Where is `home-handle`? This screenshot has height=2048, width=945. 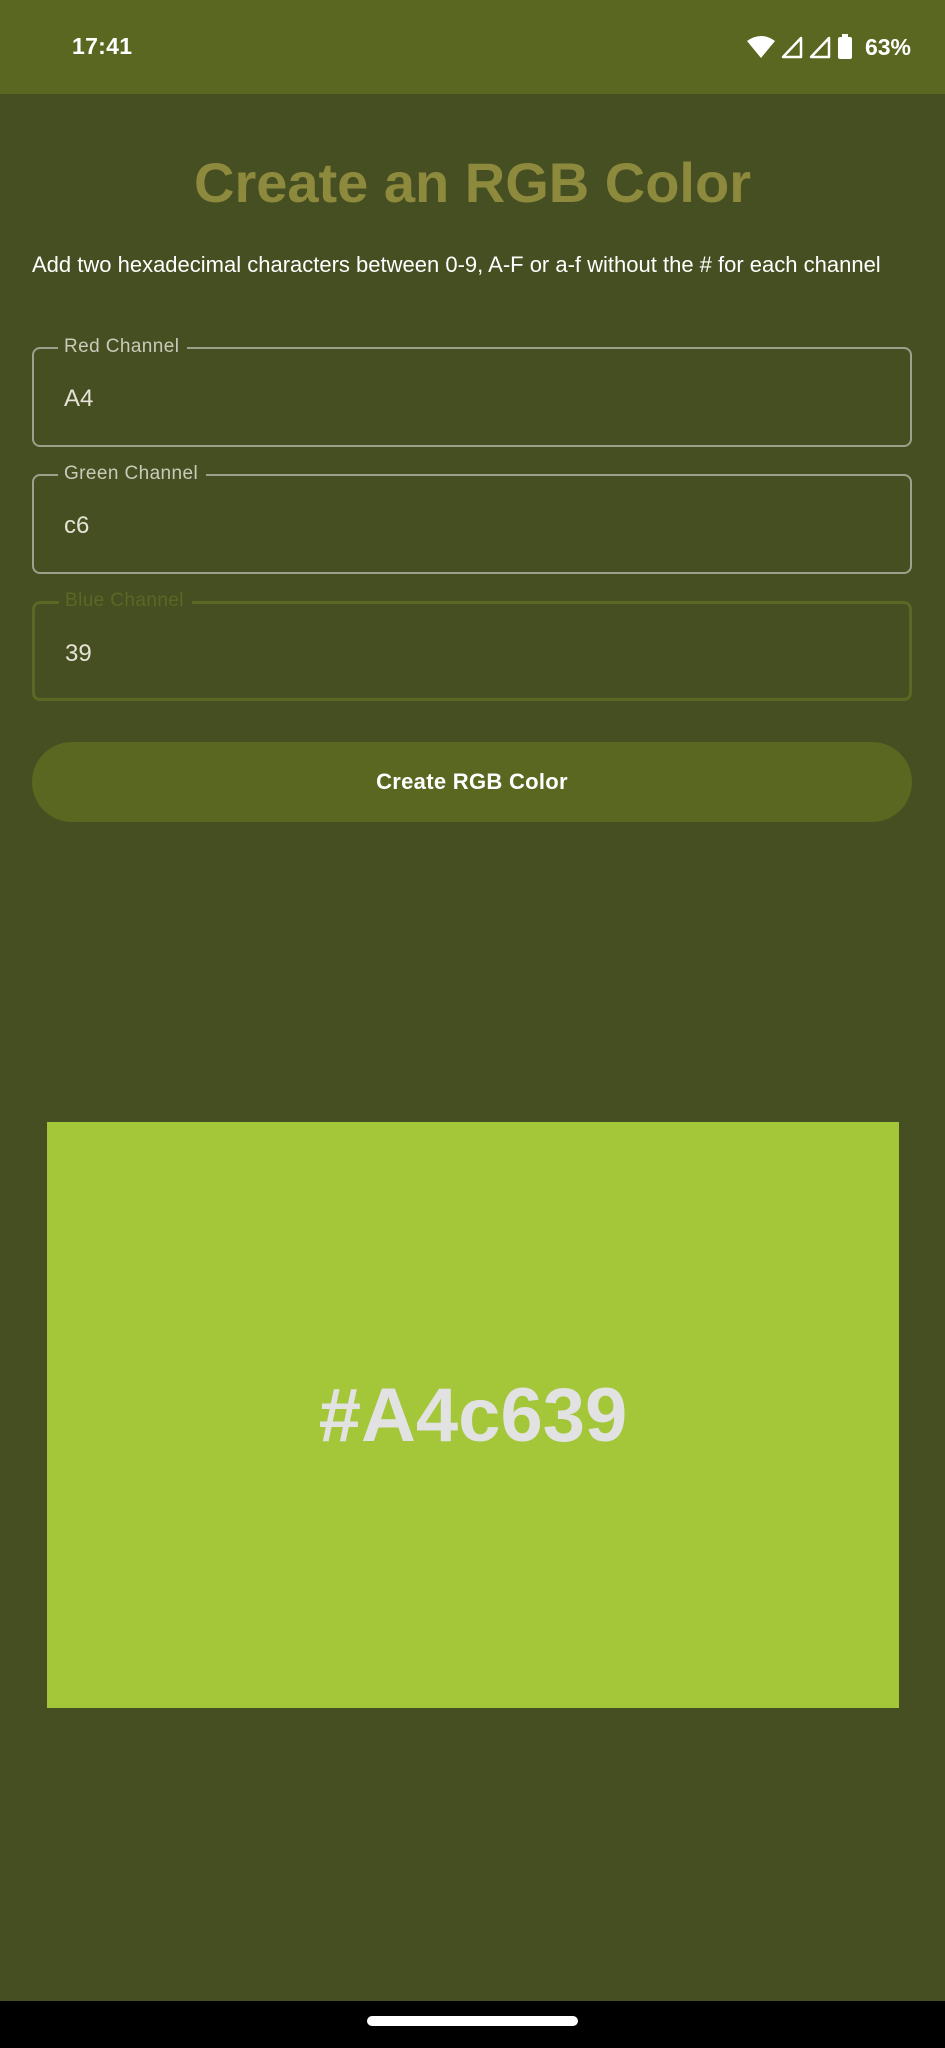
home-handle is located at coordinates (472, 2021).